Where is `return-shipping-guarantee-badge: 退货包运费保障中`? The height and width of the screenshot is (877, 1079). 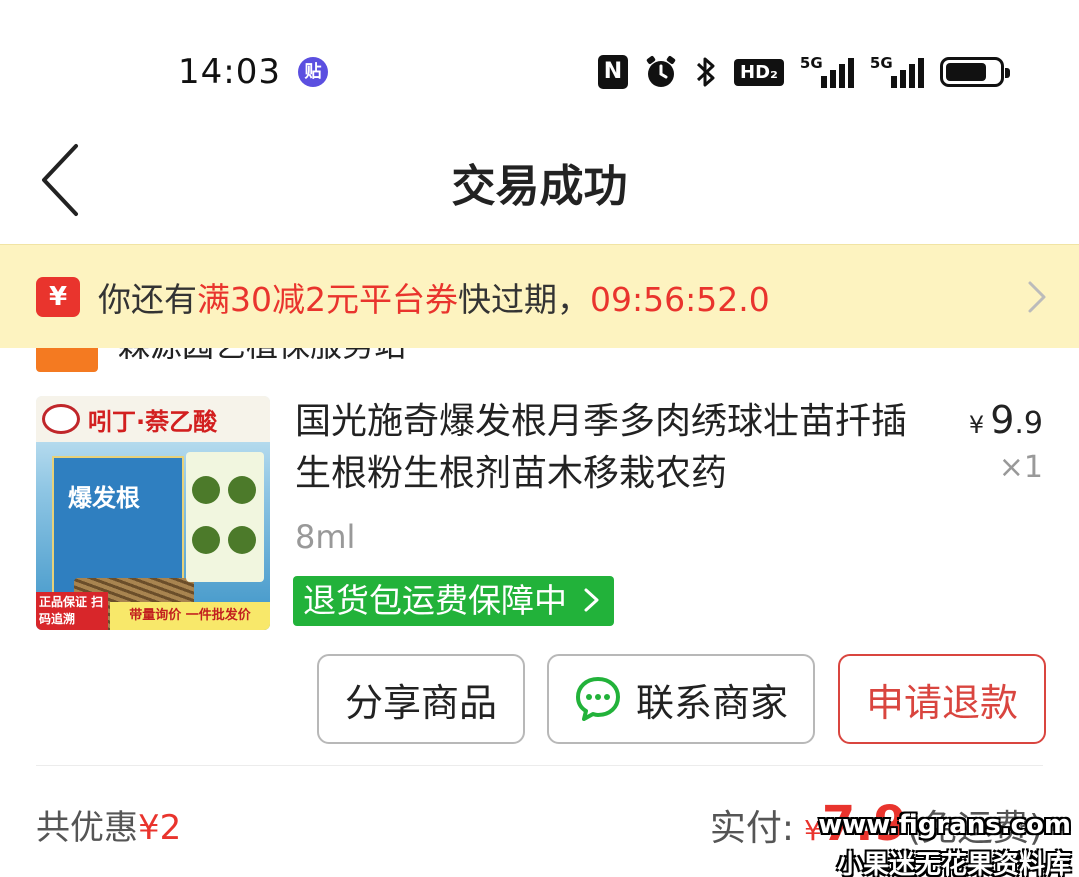
return-shipping-guarantee-badge: 退货包运费保障中 is located at coordinates (453, 601).